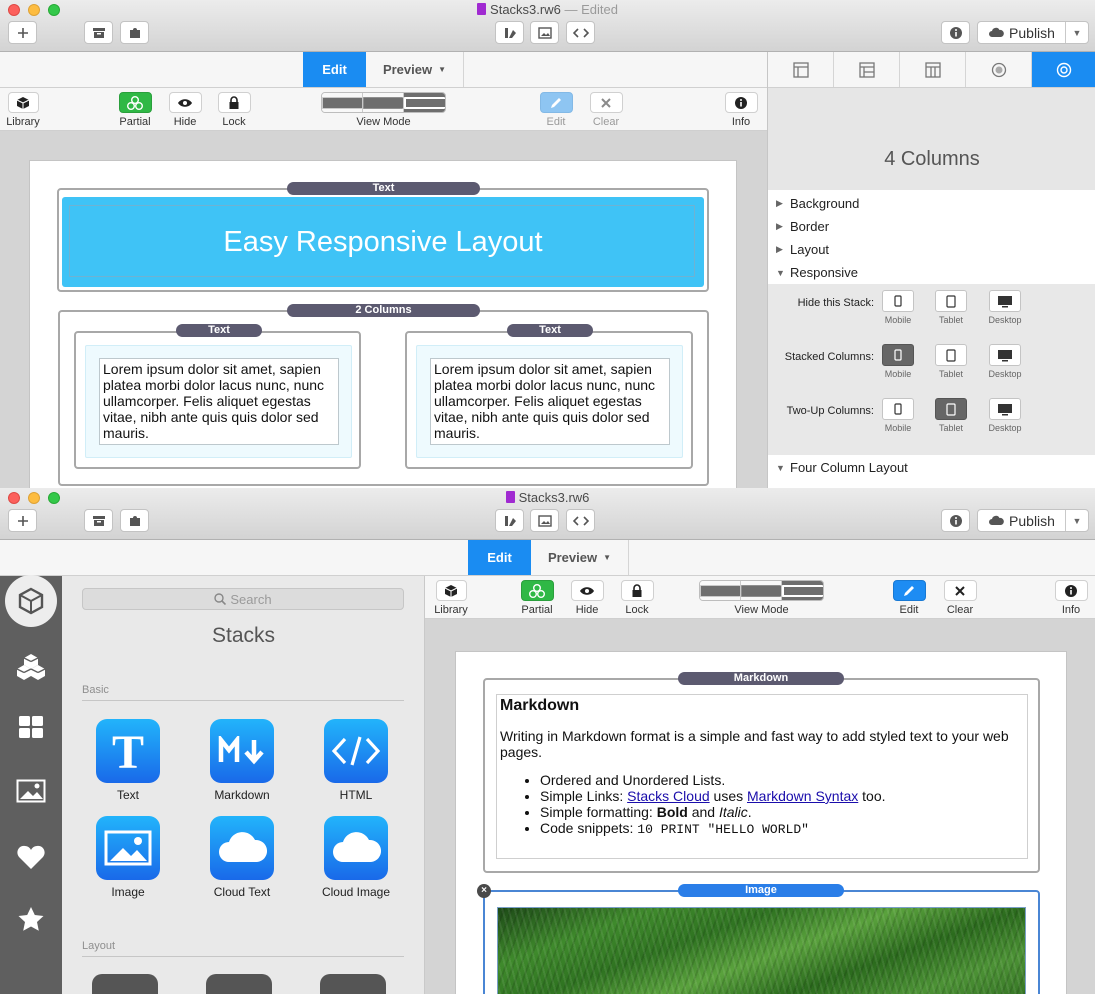 The width and height of the screenshot is (1095, 994). Describe the element at coordinates (356, 760) in the screenshot. I see `stack-tile-html: HTML` at that location.